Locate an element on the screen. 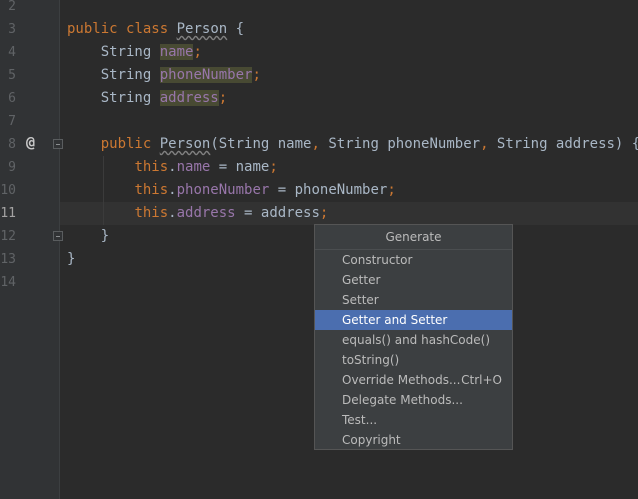 This screenshot has height=499, width=638. code-line-13: } is located at coordinates (71, 259).